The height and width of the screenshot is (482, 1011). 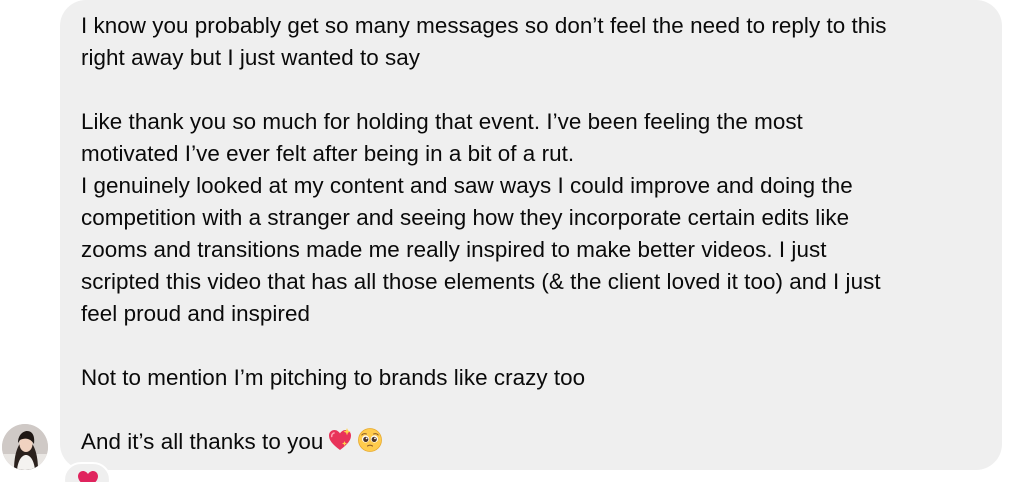 I want to click on message-line-last: And it’s all thanks to you, so click(x=531, y=442).